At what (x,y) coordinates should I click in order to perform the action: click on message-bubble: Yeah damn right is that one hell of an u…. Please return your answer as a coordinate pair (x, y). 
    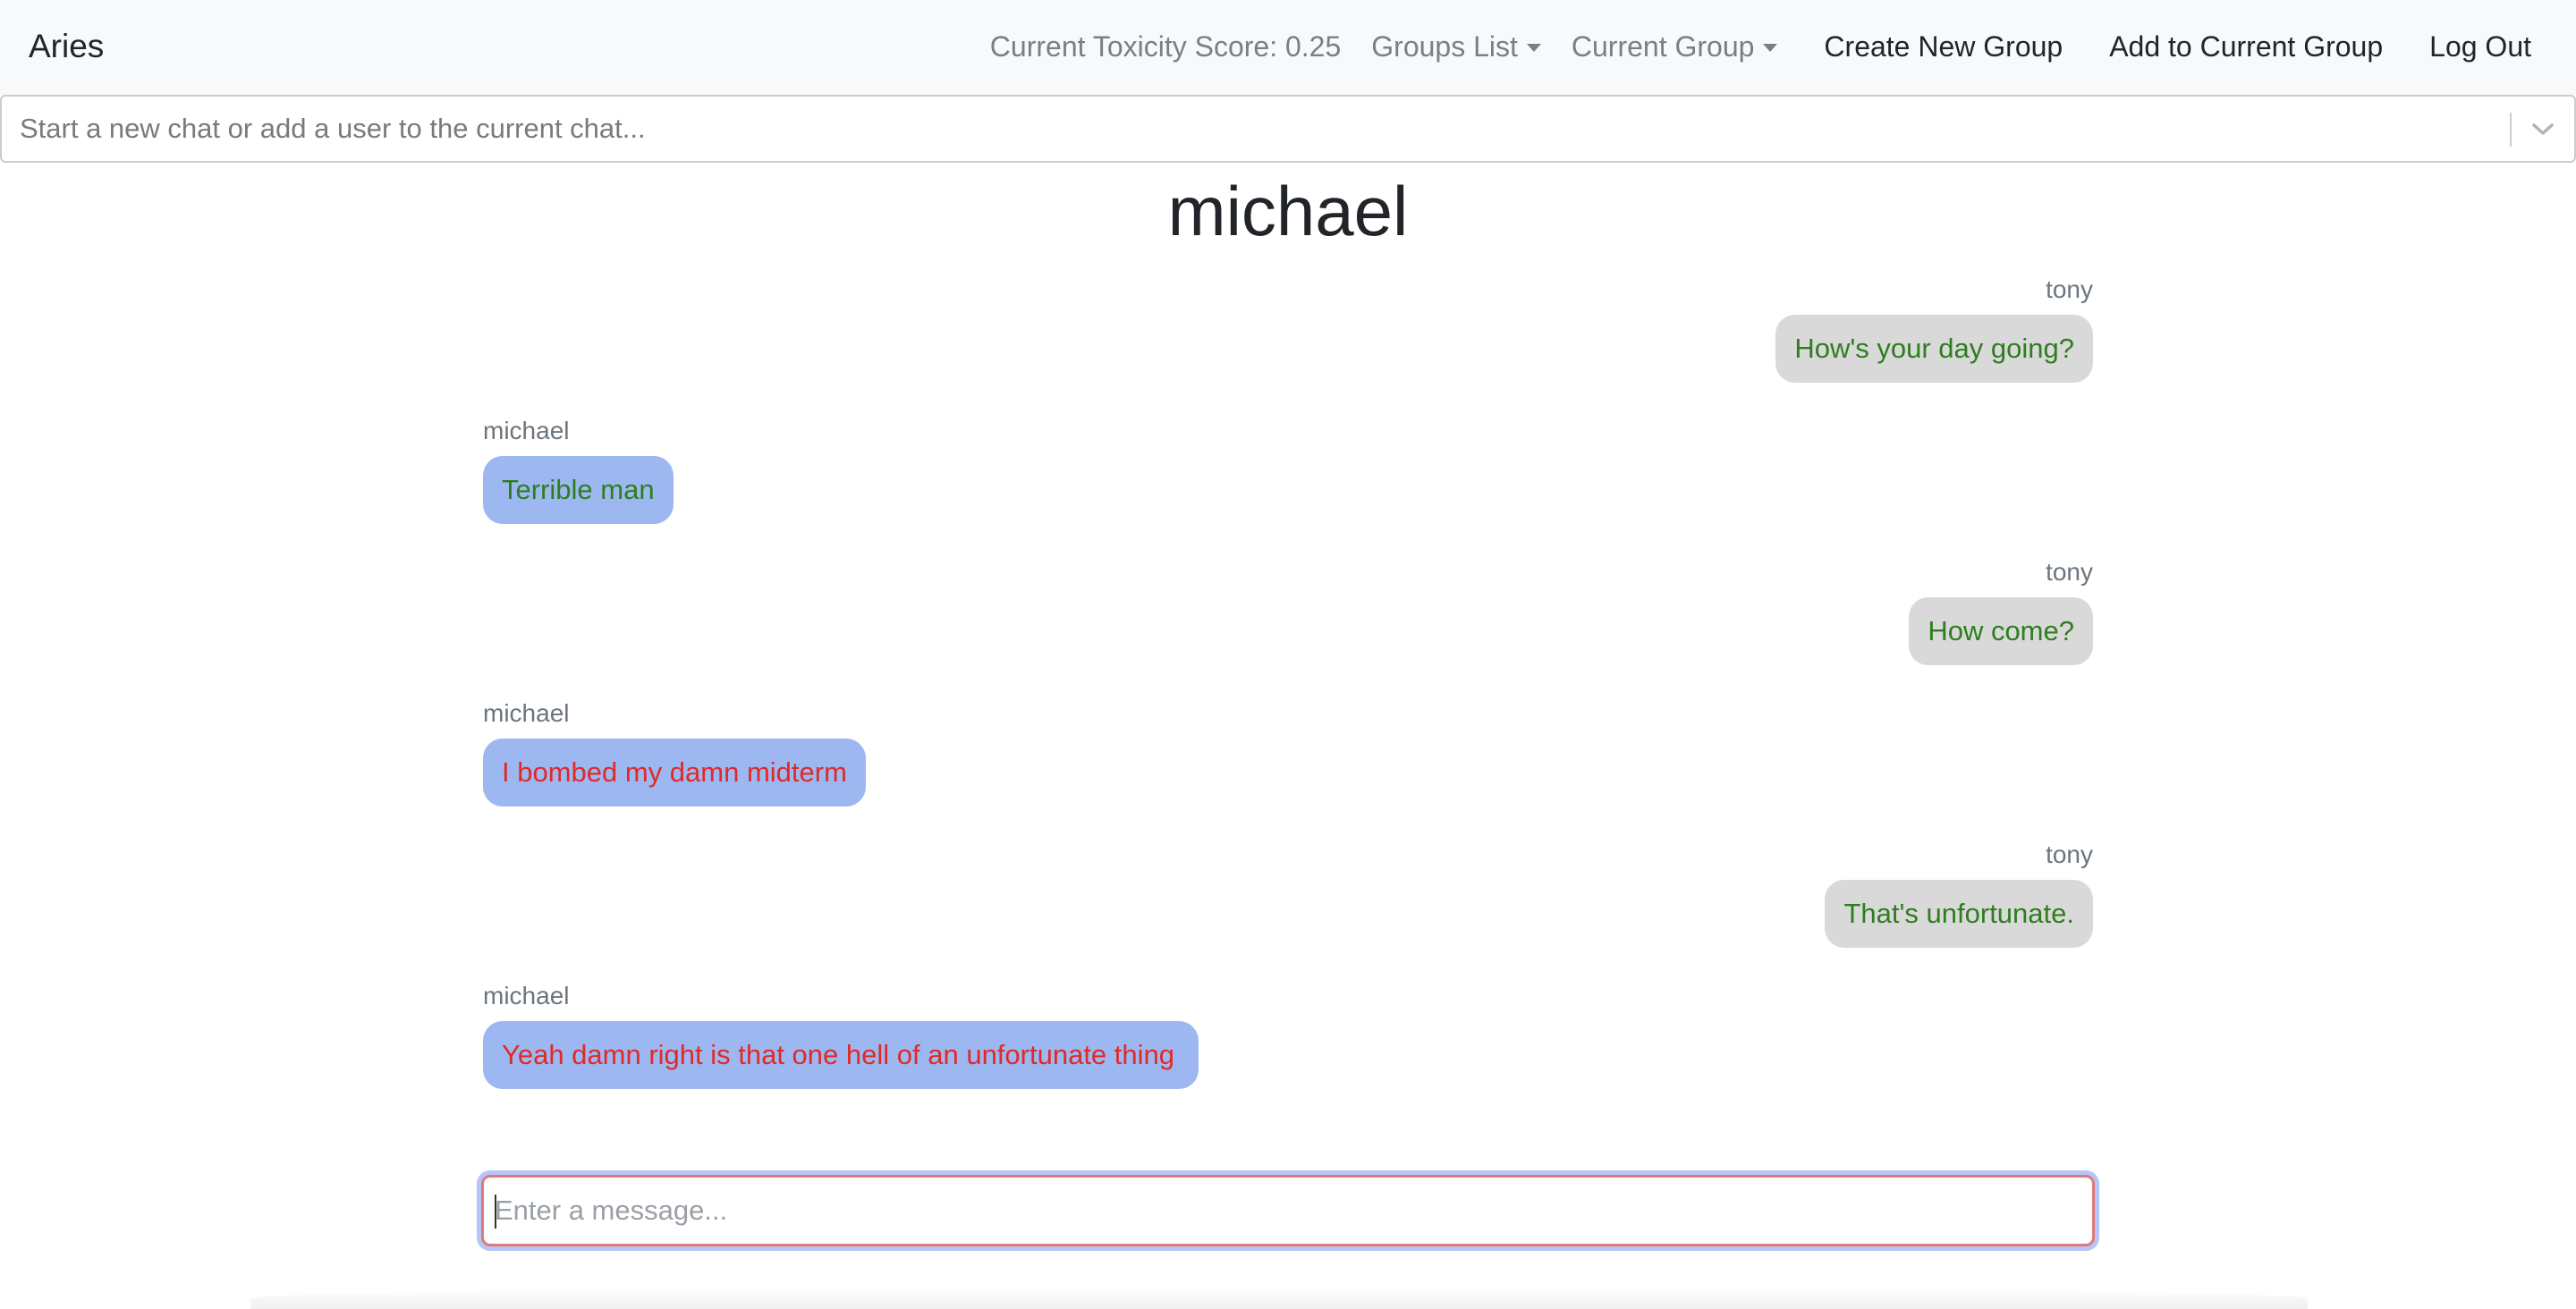
    Looking at the image, I should click on (841, 1055).